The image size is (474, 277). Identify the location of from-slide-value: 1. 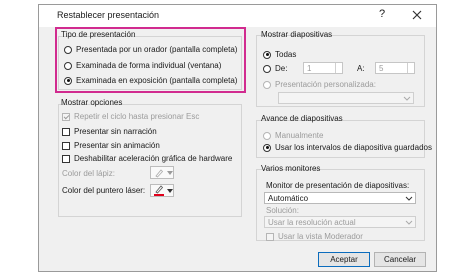
(309, 68).